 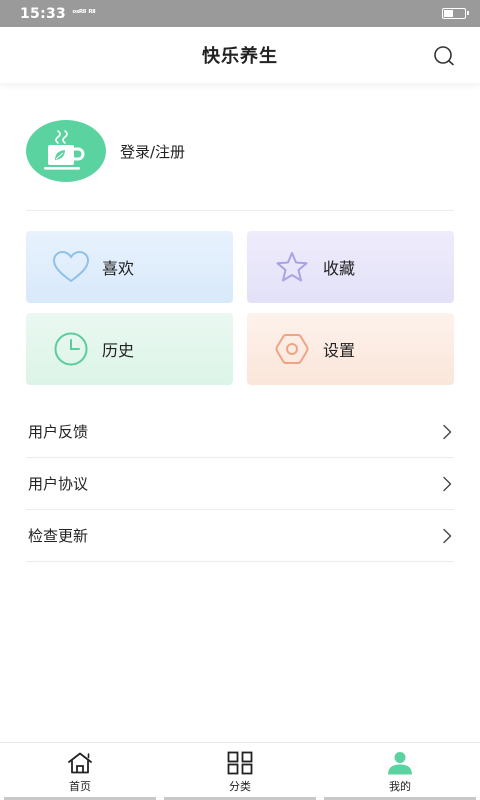 What do you see at coordinates (240, 536) in the screenshot?
I see `menu-item-check-update: 检查更新` at bounding box center [240, 536].